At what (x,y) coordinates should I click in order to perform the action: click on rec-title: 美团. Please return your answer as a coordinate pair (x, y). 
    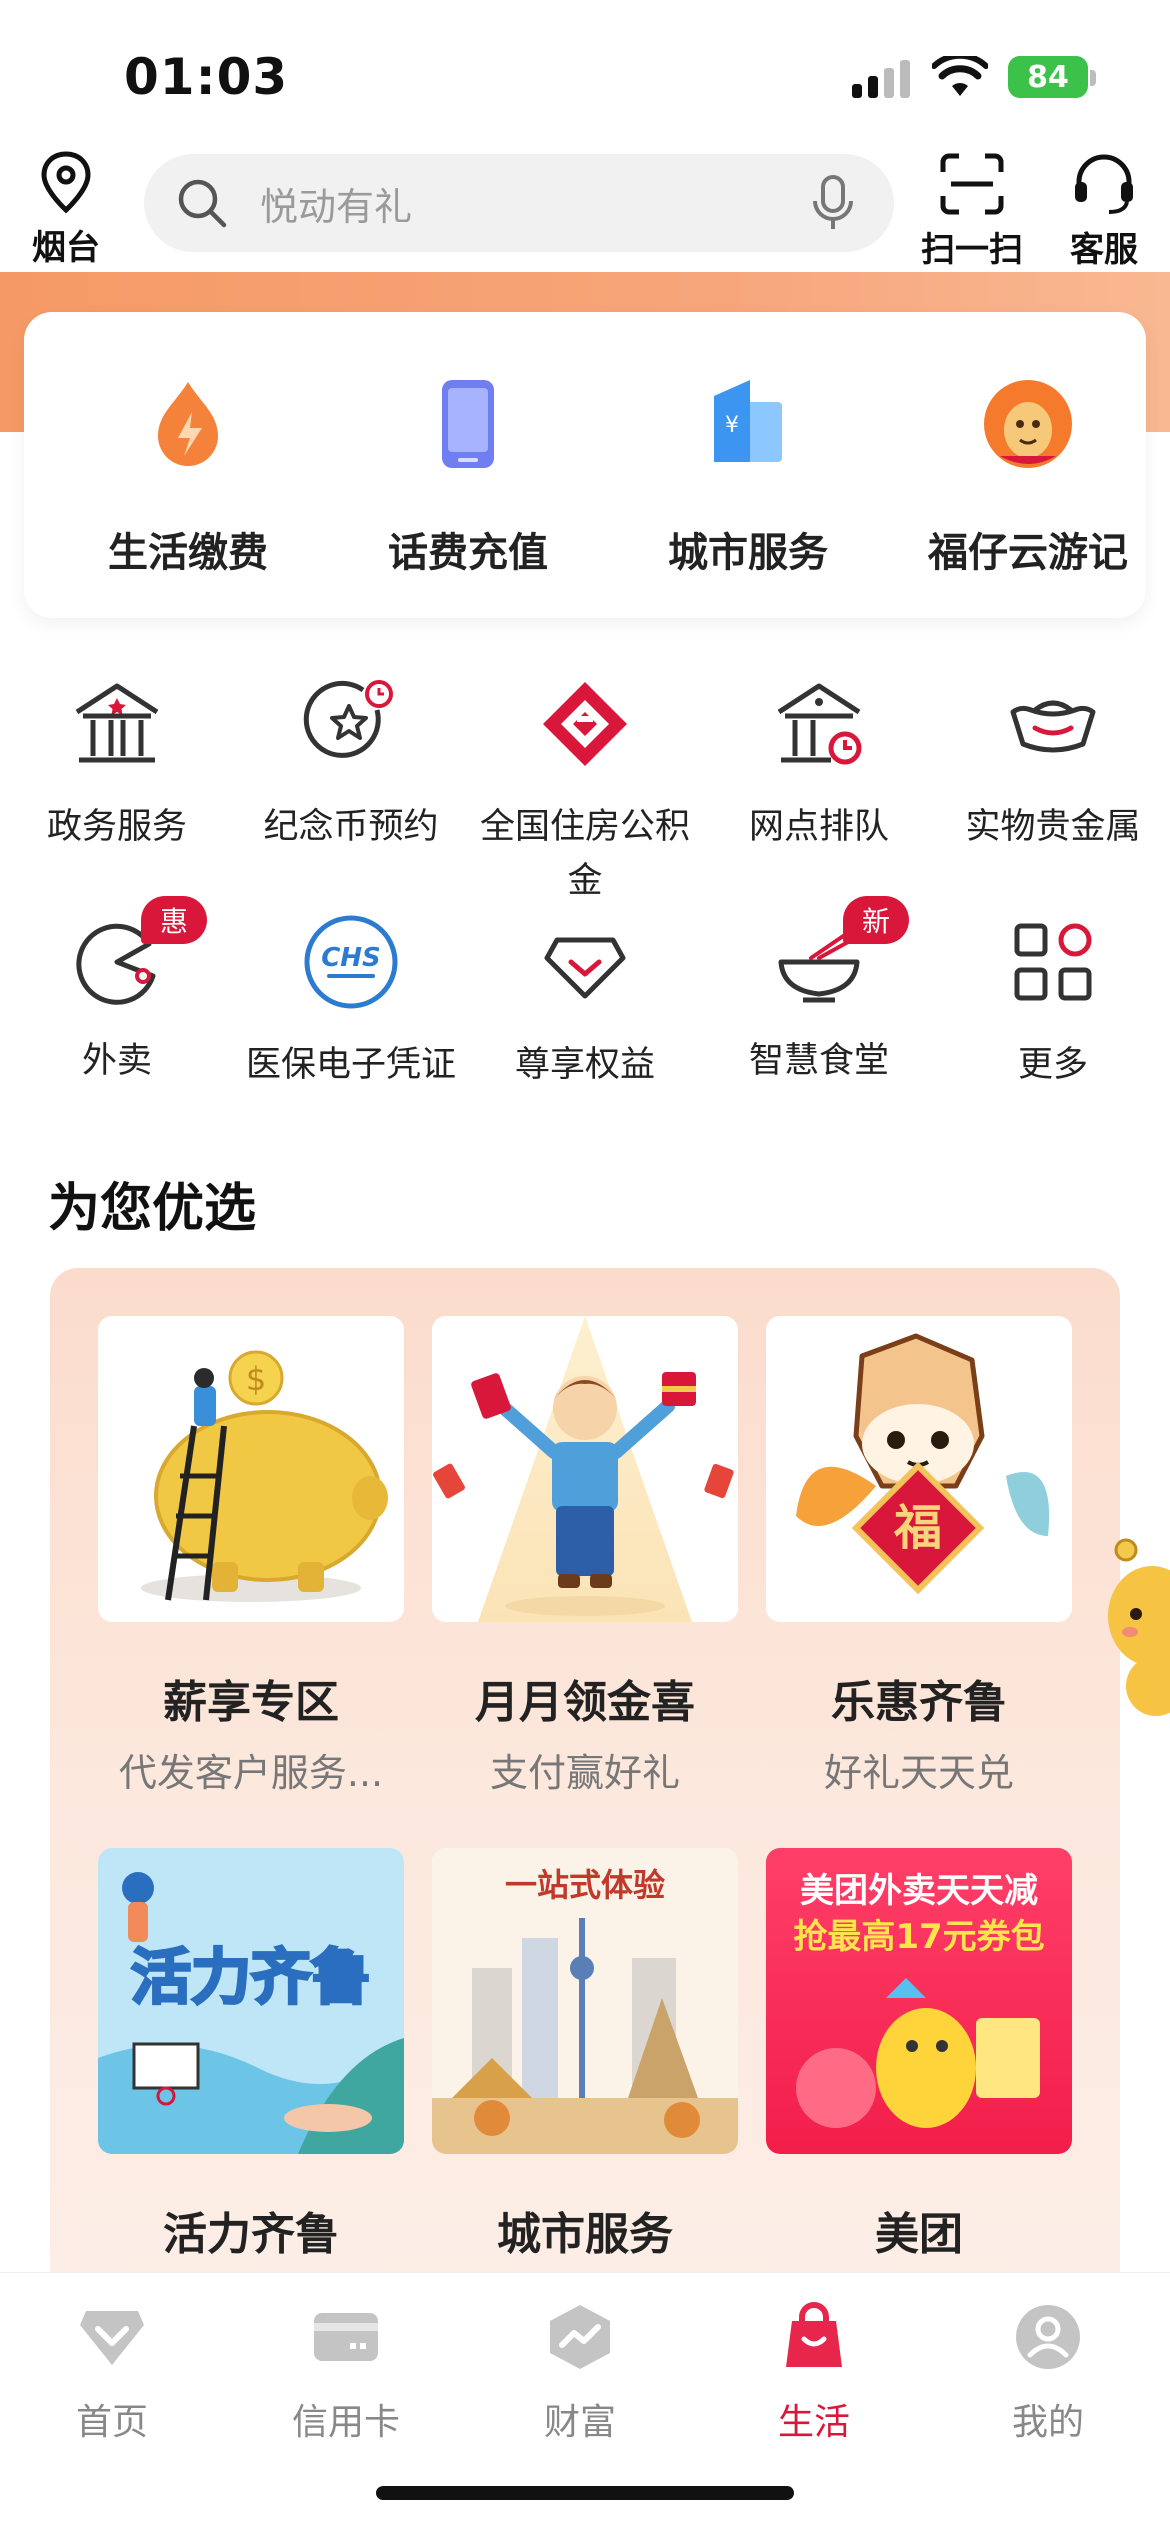
    Looking at the image, I should click on (919, 2234).